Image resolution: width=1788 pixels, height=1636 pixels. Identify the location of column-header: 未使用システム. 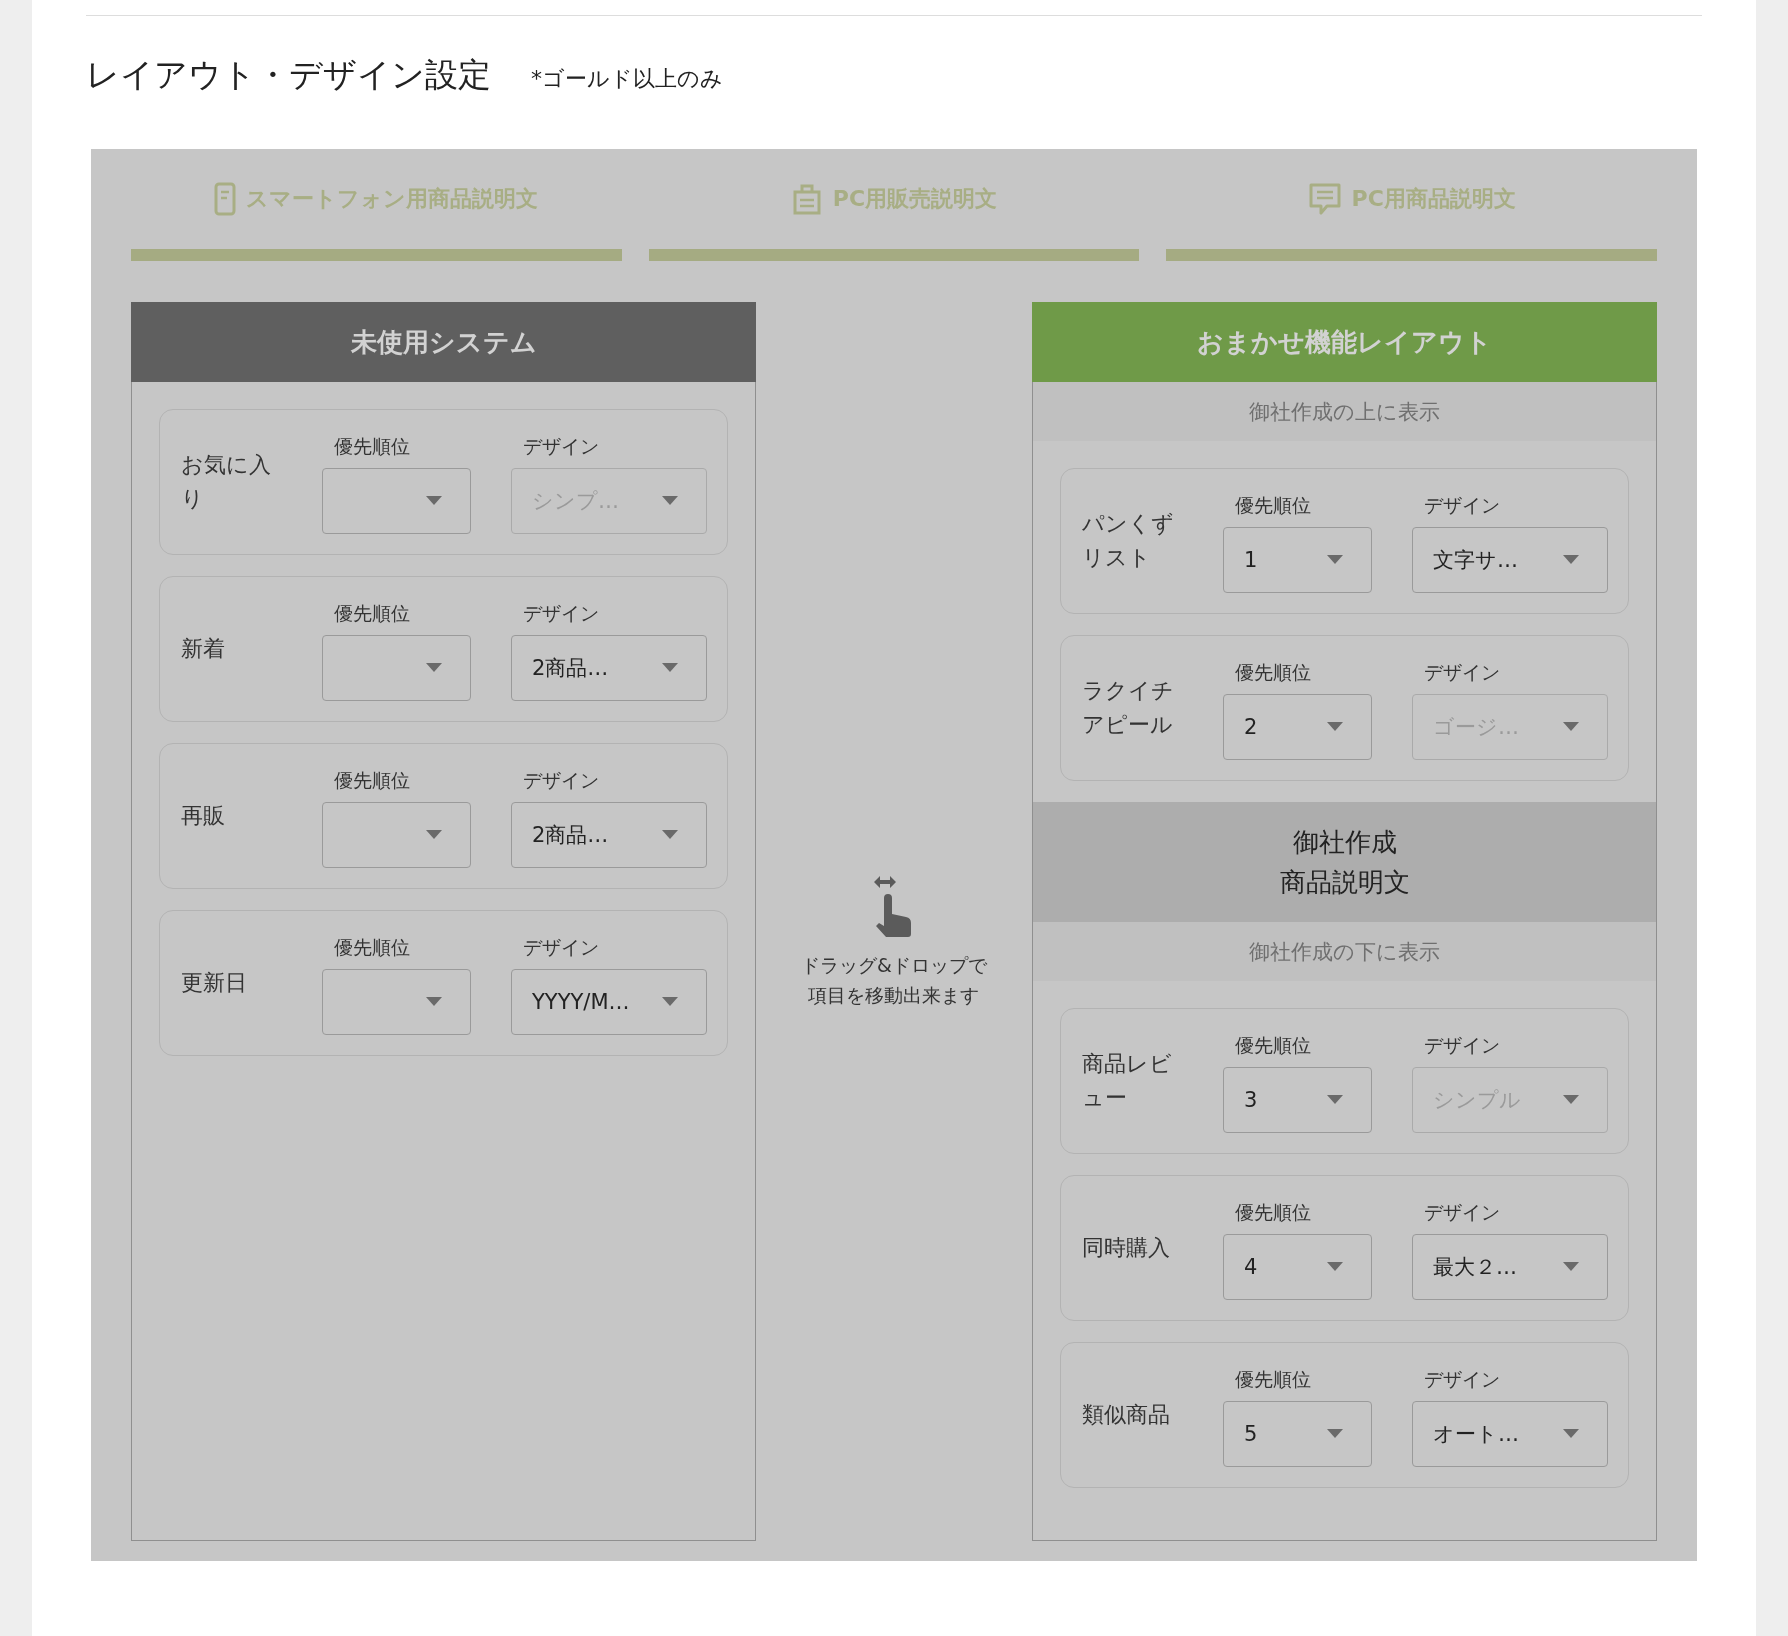
(443, 342).